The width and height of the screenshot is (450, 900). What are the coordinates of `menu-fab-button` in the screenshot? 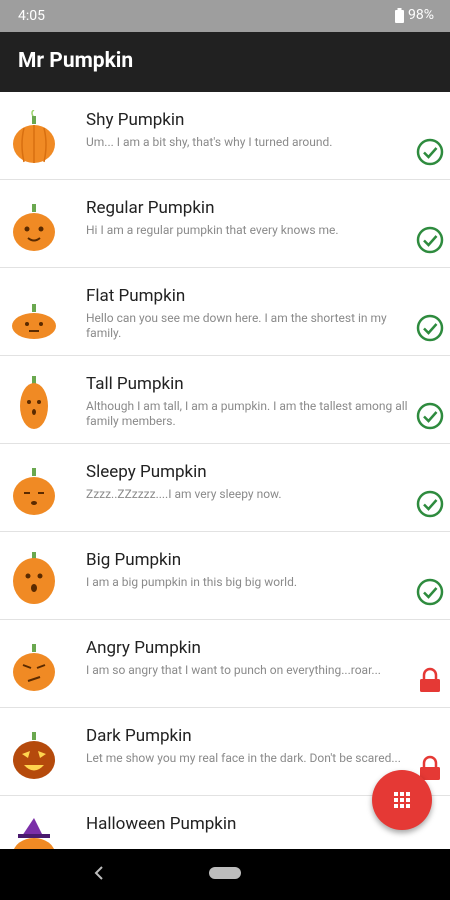 It's located at (402, 800).